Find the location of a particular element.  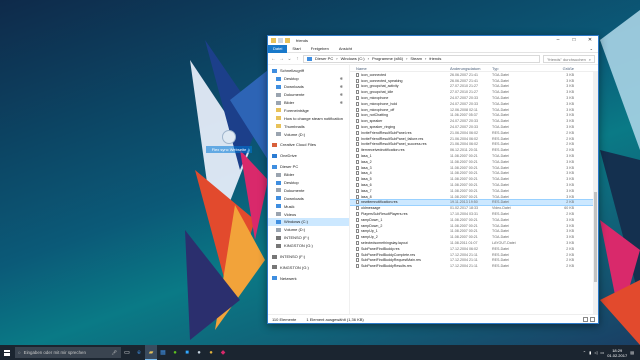

tab-ansicht: Ansicht is located at coordinates (345, 49).